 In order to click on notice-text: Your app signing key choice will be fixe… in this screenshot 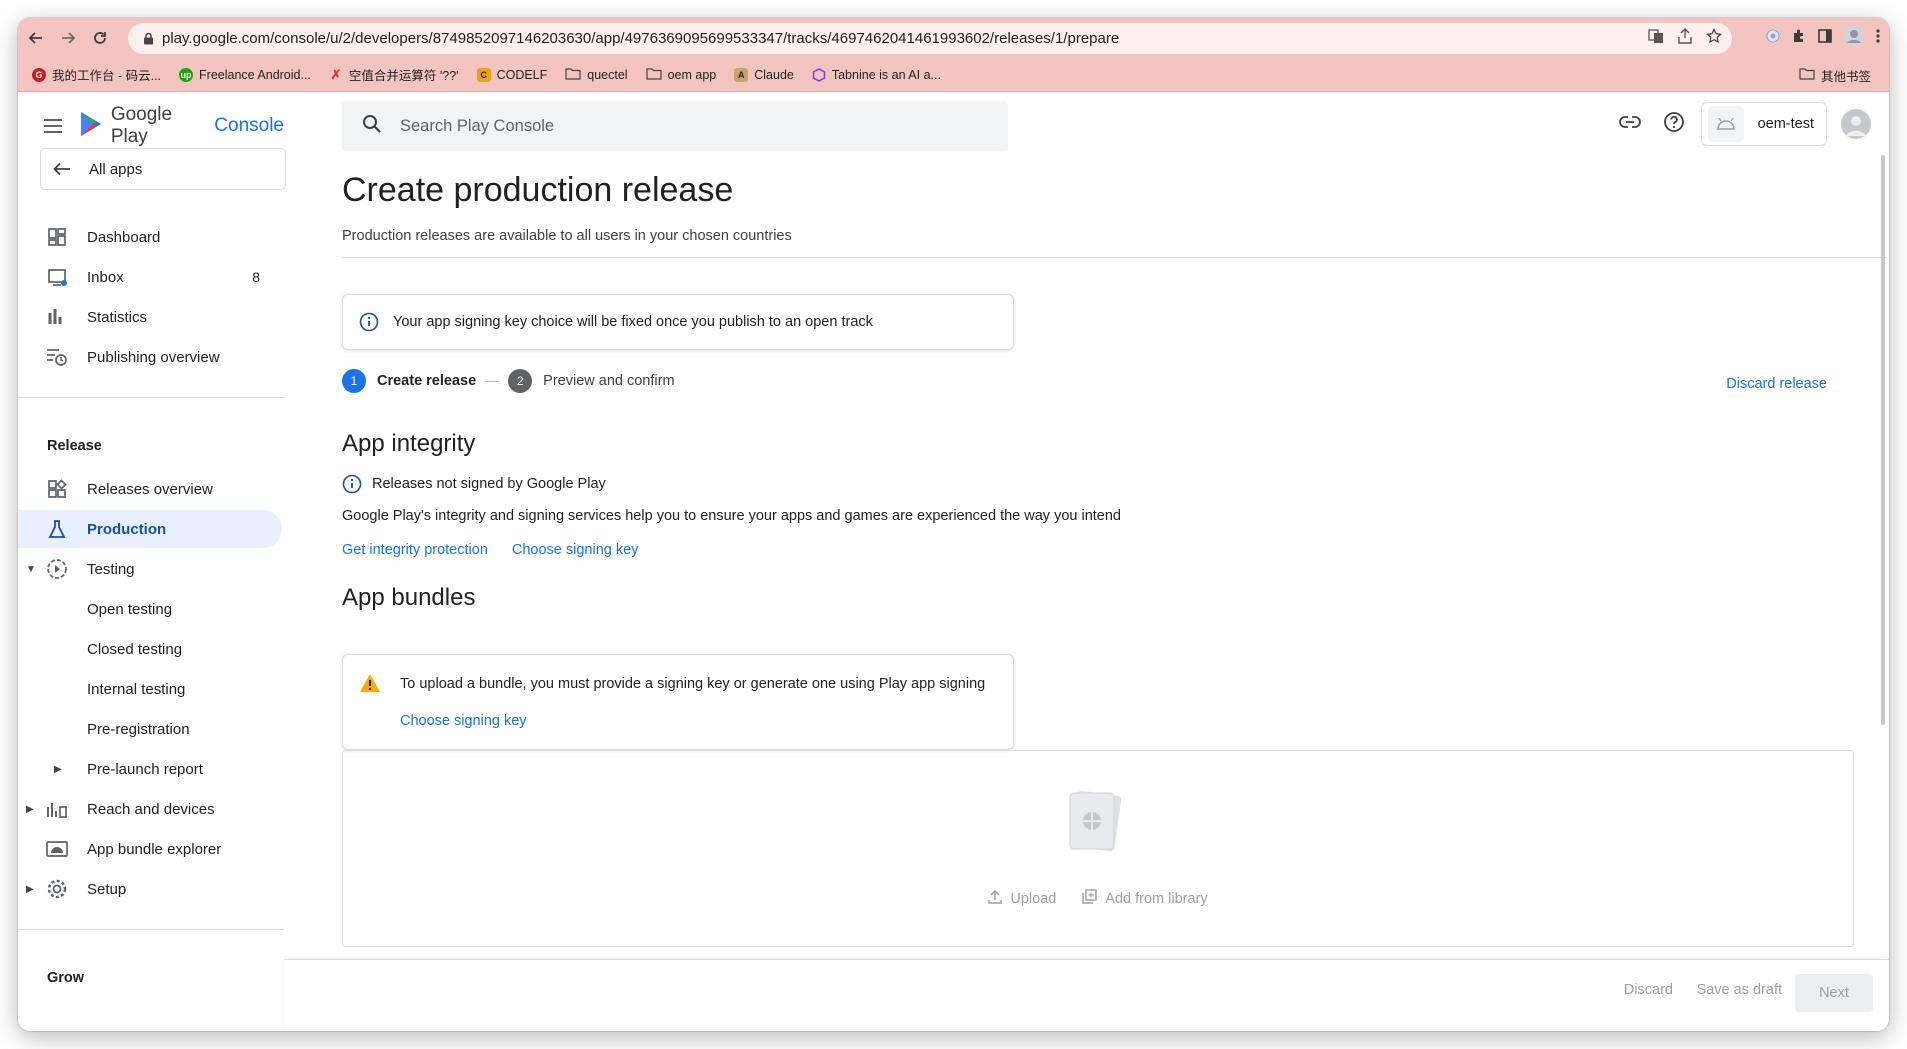, I will do `click(633, 322)`.